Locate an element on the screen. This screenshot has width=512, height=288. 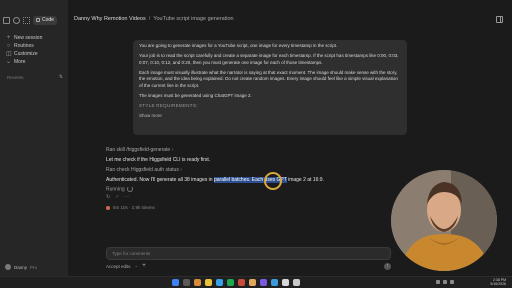
tool-call-auth: Ran check Higgsfield auth status › is located at coordinates (144, 170).